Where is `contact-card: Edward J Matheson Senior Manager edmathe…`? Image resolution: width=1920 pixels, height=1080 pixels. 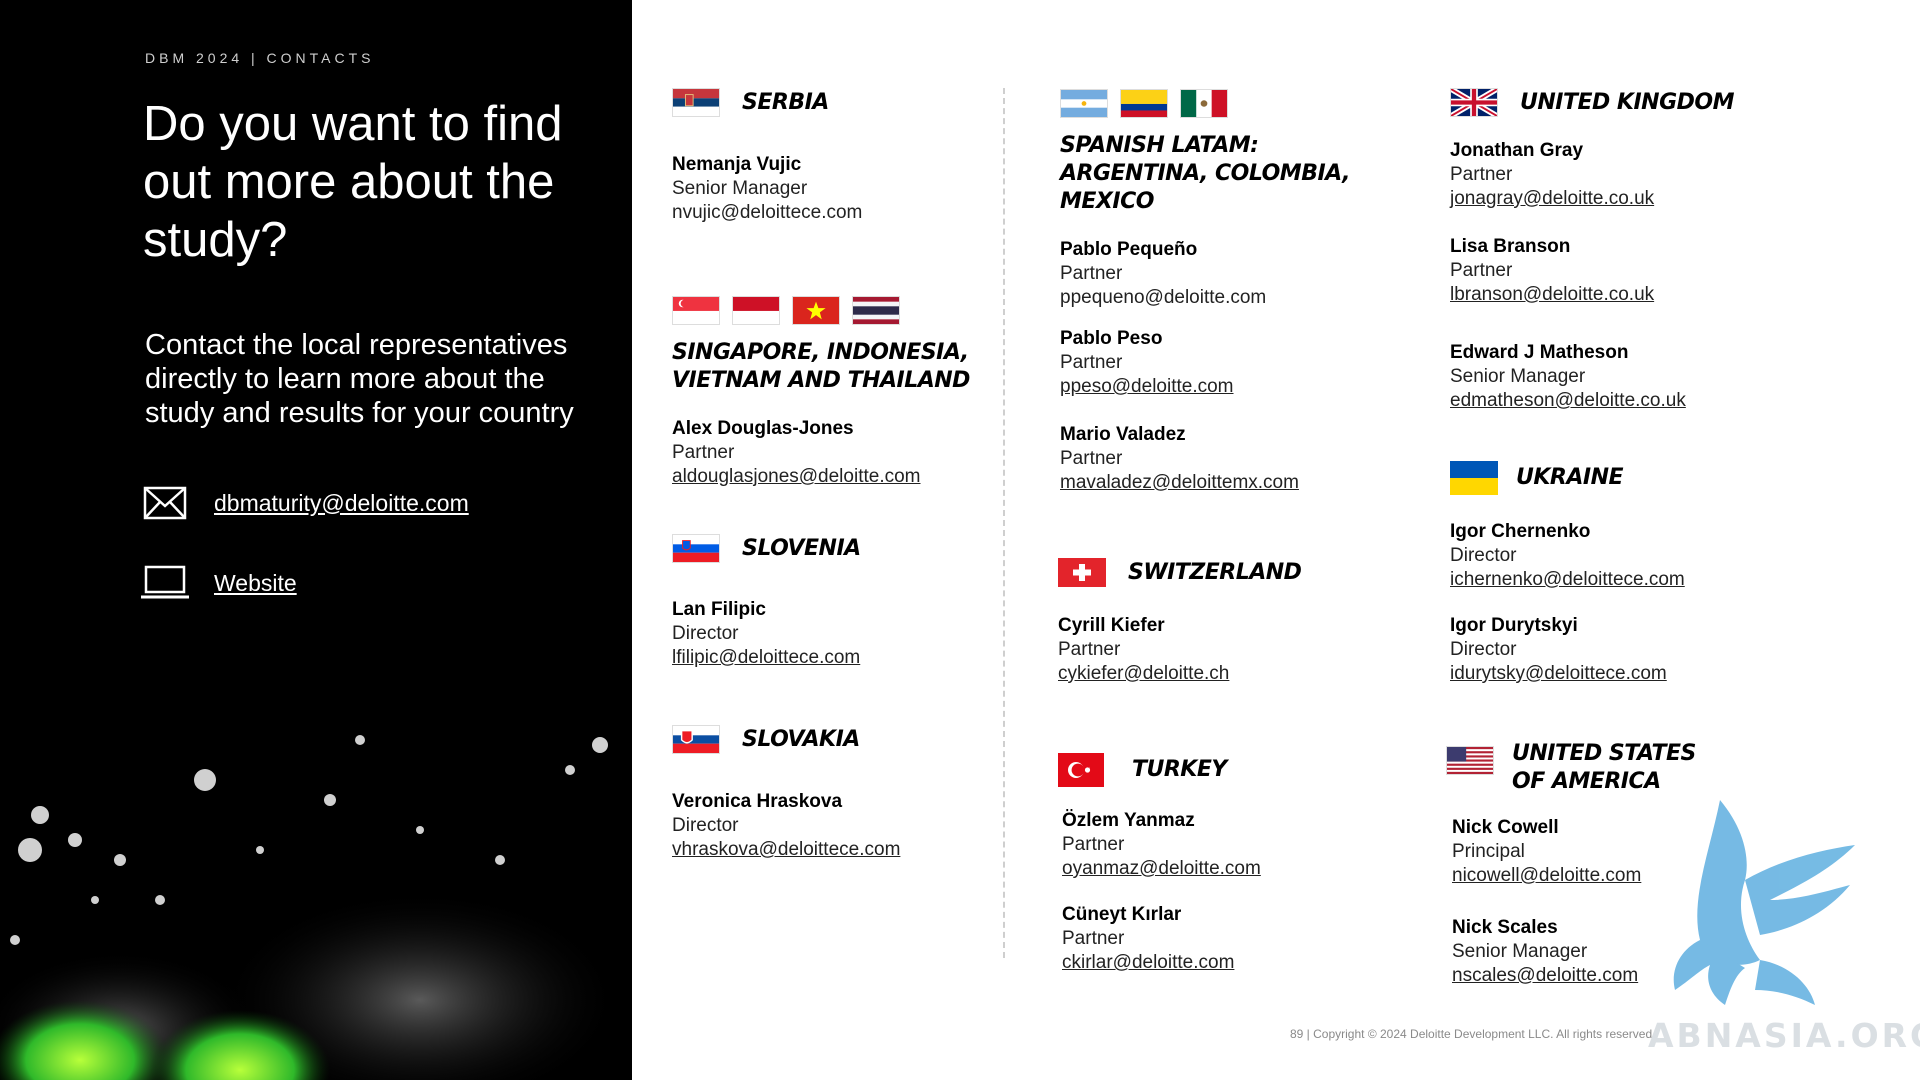 contact-card: Edward J Matheson Senior Manager edmathe… is located at coordinates (1630, 377).